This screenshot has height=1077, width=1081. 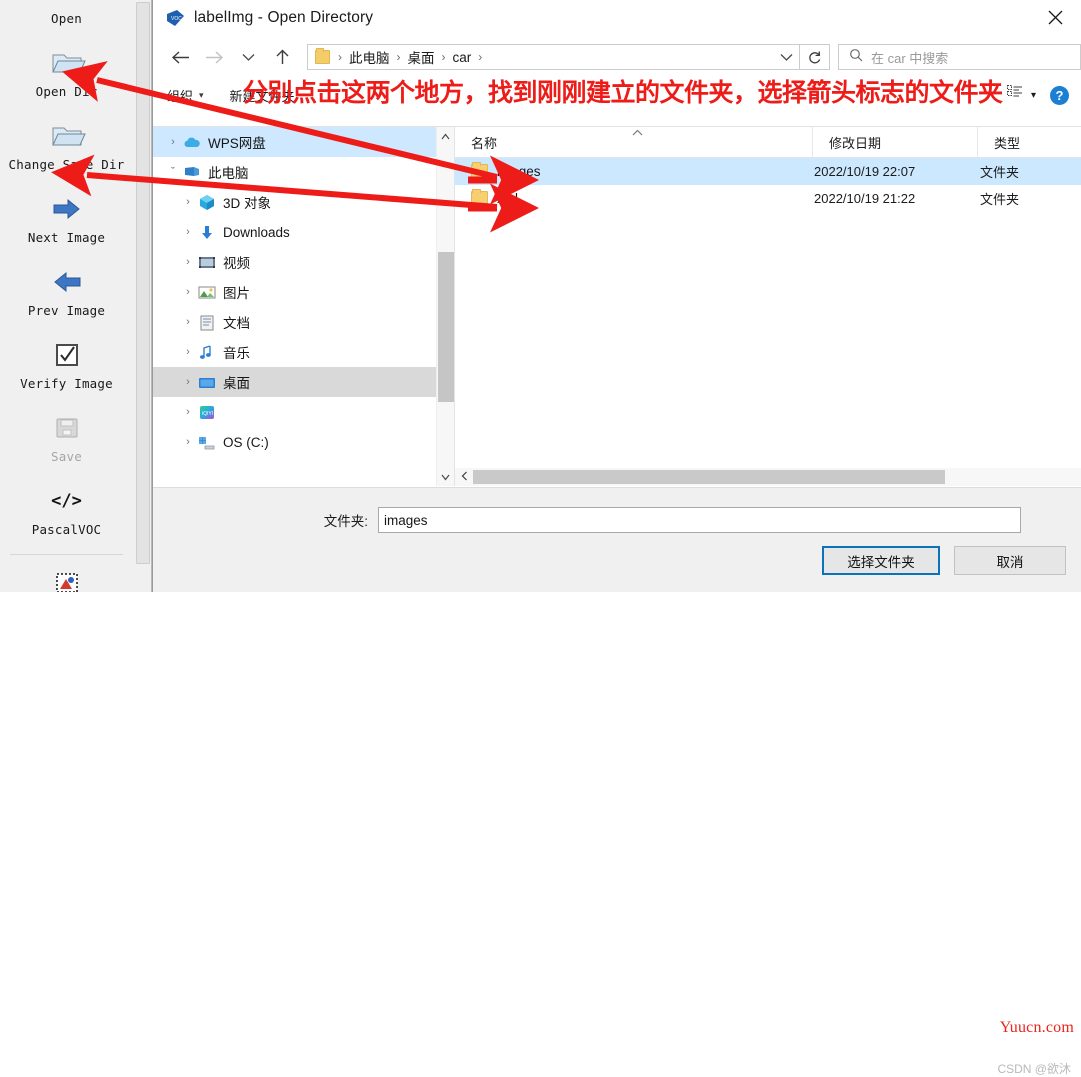 I want to click on toolbar-item-label: Save, so click(x=66, y=456).